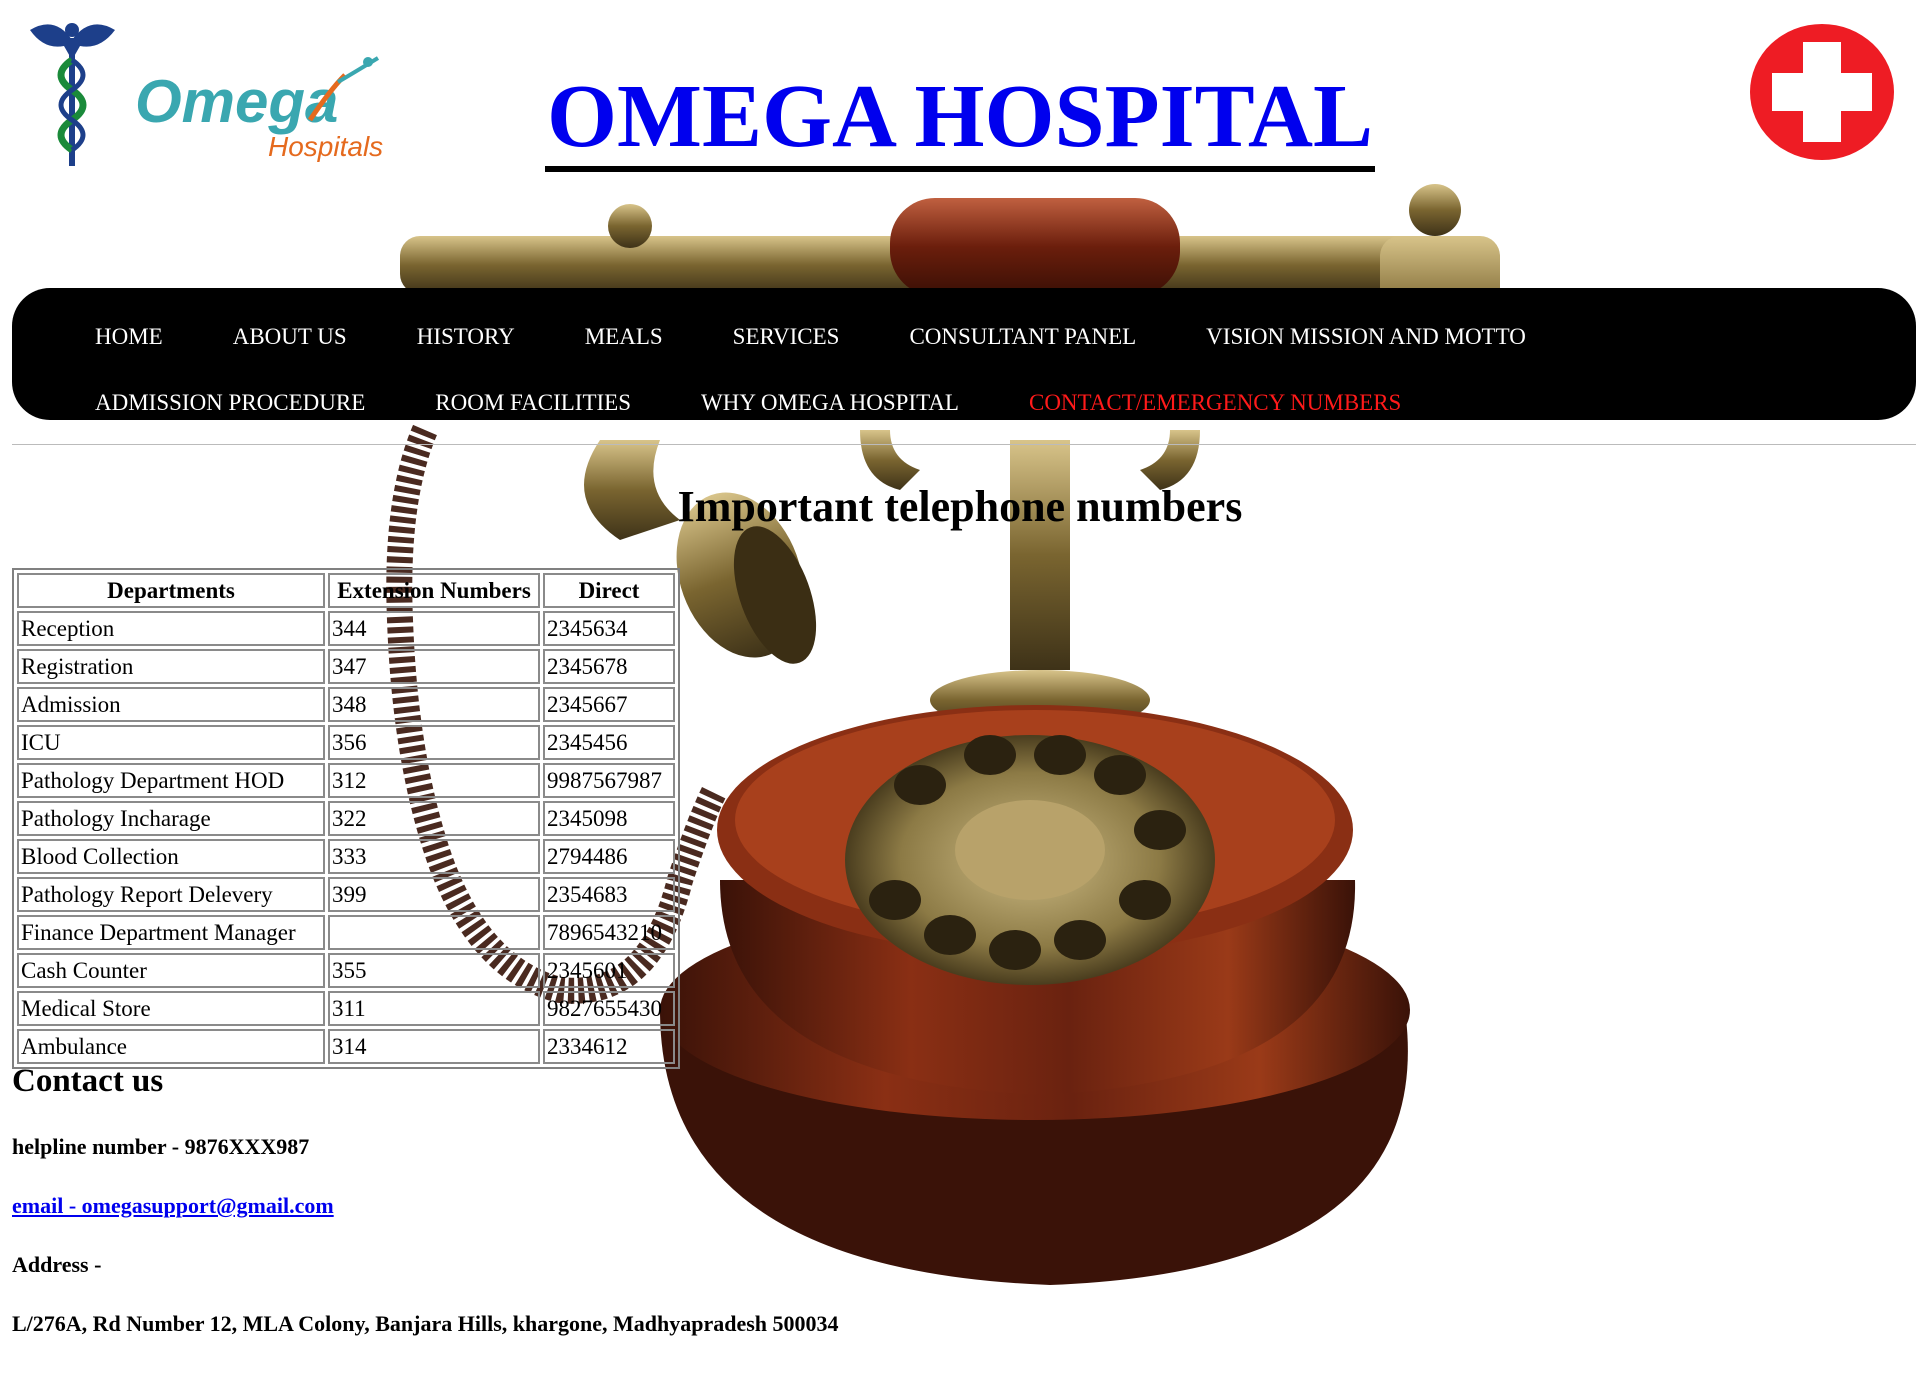 This screenshot has height=1375, width=1920. What do you see at coordinates (466, 337) in the screenshot?
I see `nav-history: HISTORY` at bounding box center [466, 337].